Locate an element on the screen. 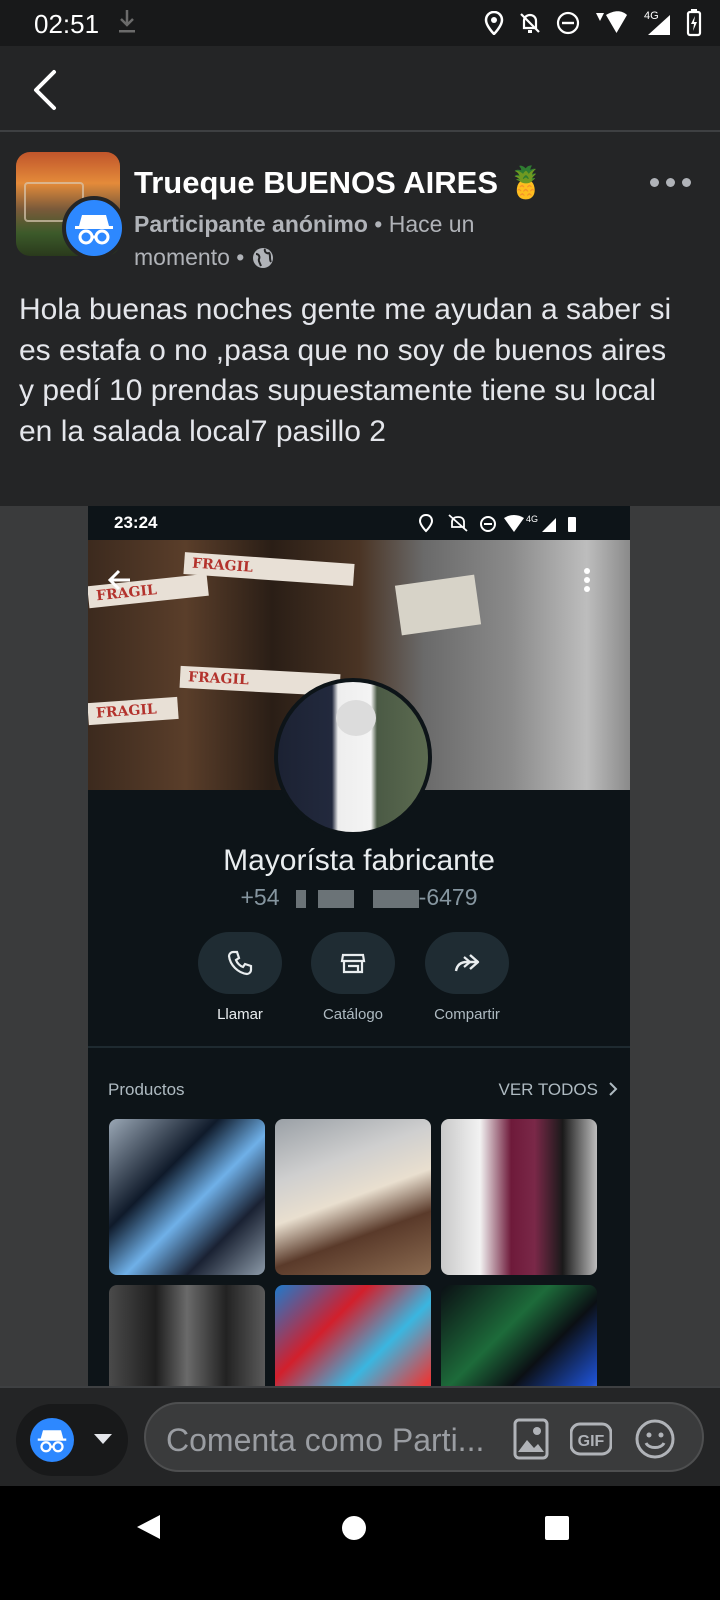 The image size is (720, 1600). persona-switcher-button is located at coordinates (72, 1440).